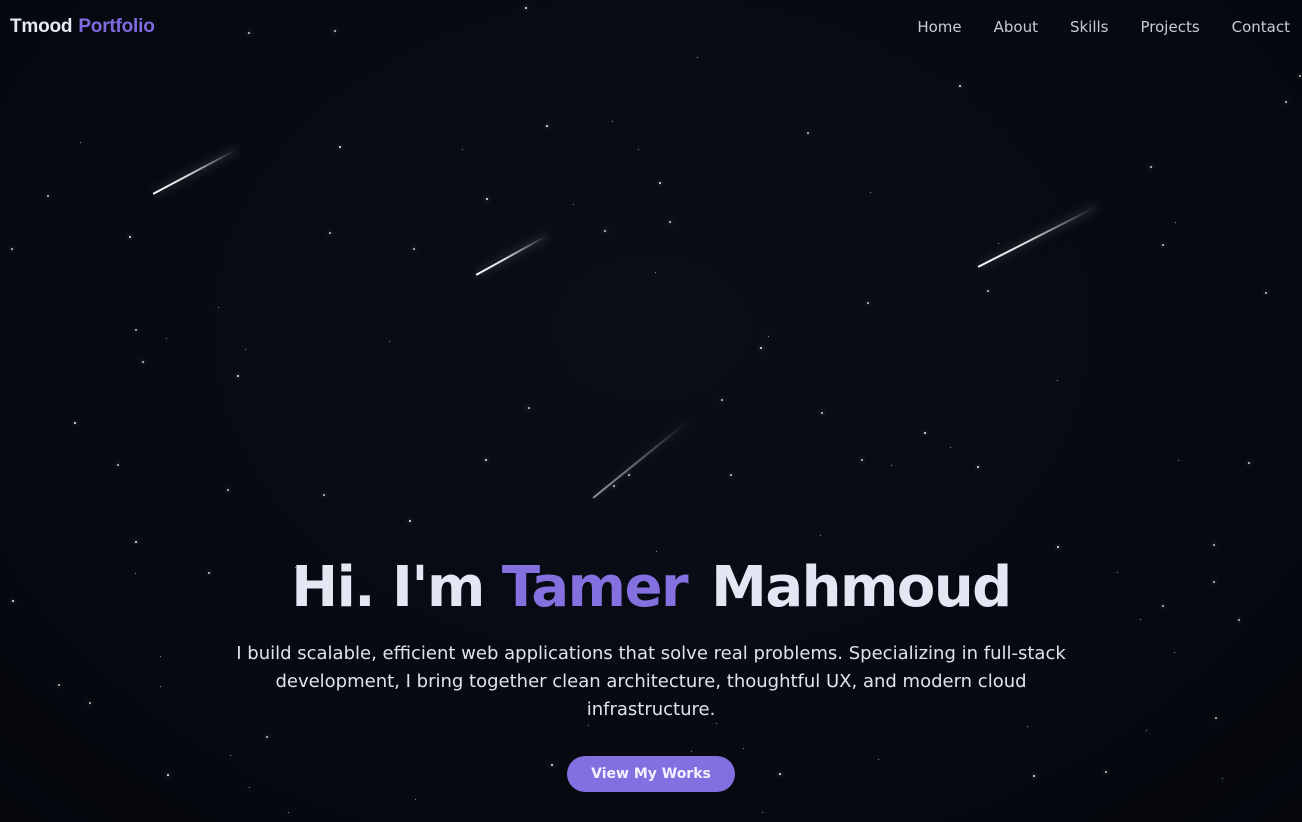  I want to click on hero-first-name: Tamer, so click(595, 587).